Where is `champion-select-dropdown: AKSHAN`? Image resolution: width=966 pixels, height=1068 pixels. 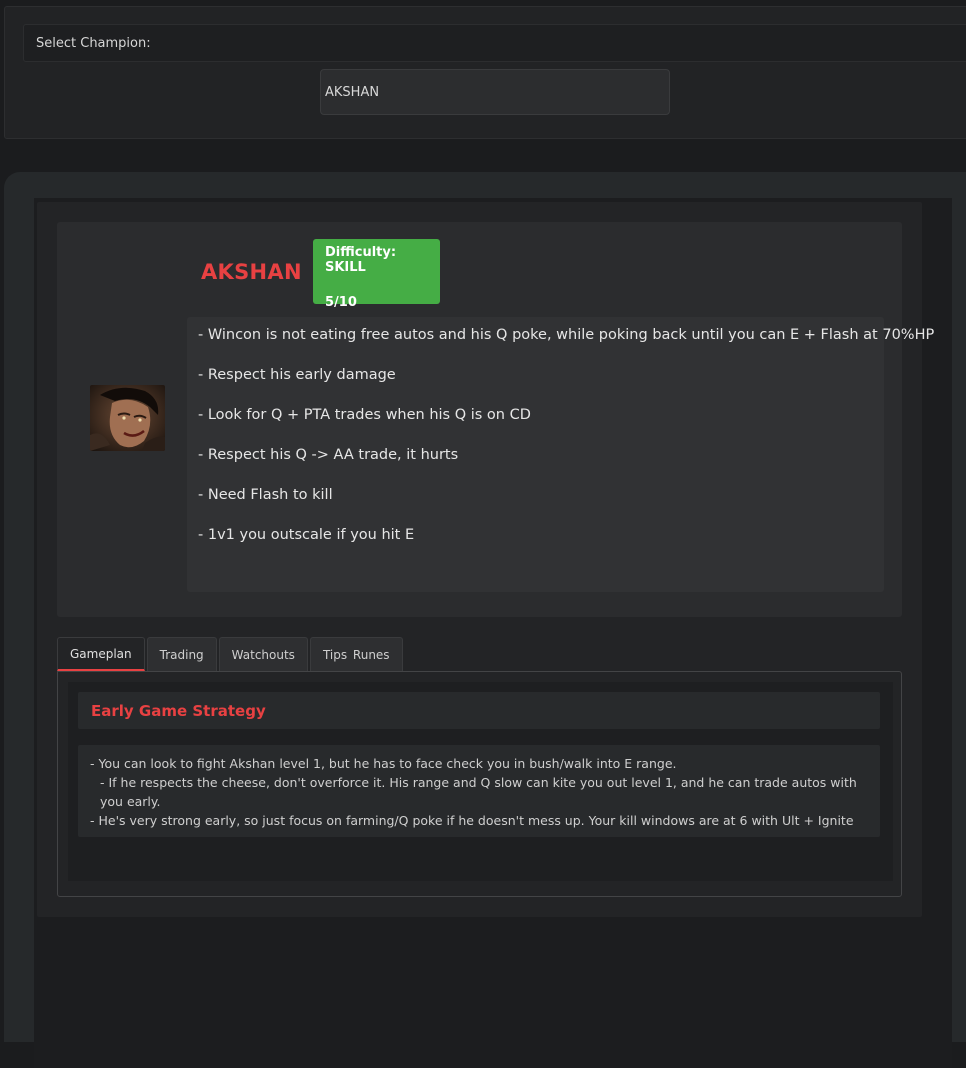 champion-select-dropdown: AKSHAN is located at coordinates (495, 92).